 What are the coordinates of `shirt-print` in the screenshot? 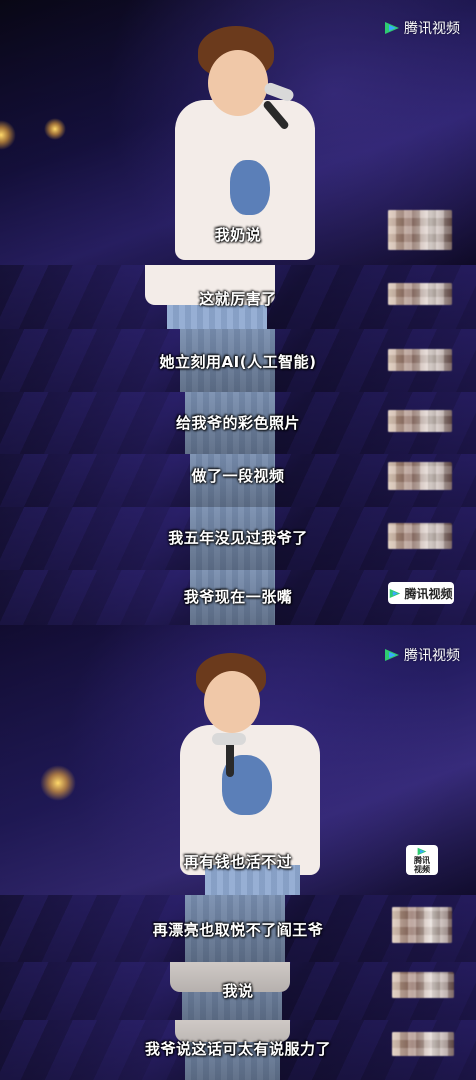 It's located at (250, 187).